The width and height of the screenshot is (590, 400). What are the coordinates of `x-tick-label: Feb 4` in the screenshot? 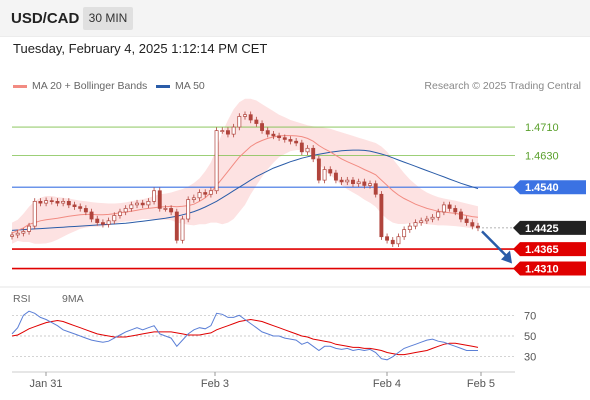 It's located at (387, 384).